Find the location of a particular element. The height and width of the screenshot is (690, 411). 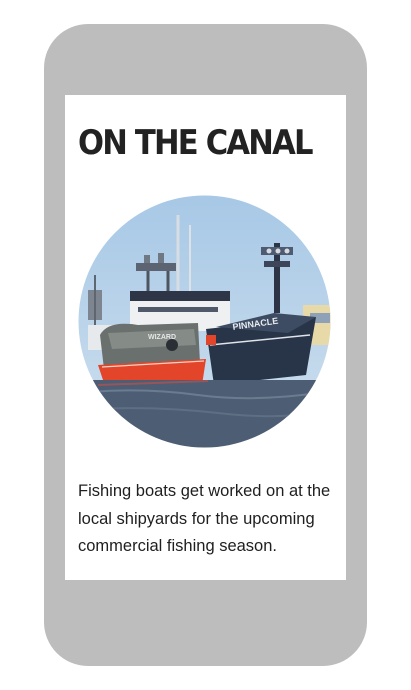

boat-left-name: WIZARD is located at coordinates (162, 337).